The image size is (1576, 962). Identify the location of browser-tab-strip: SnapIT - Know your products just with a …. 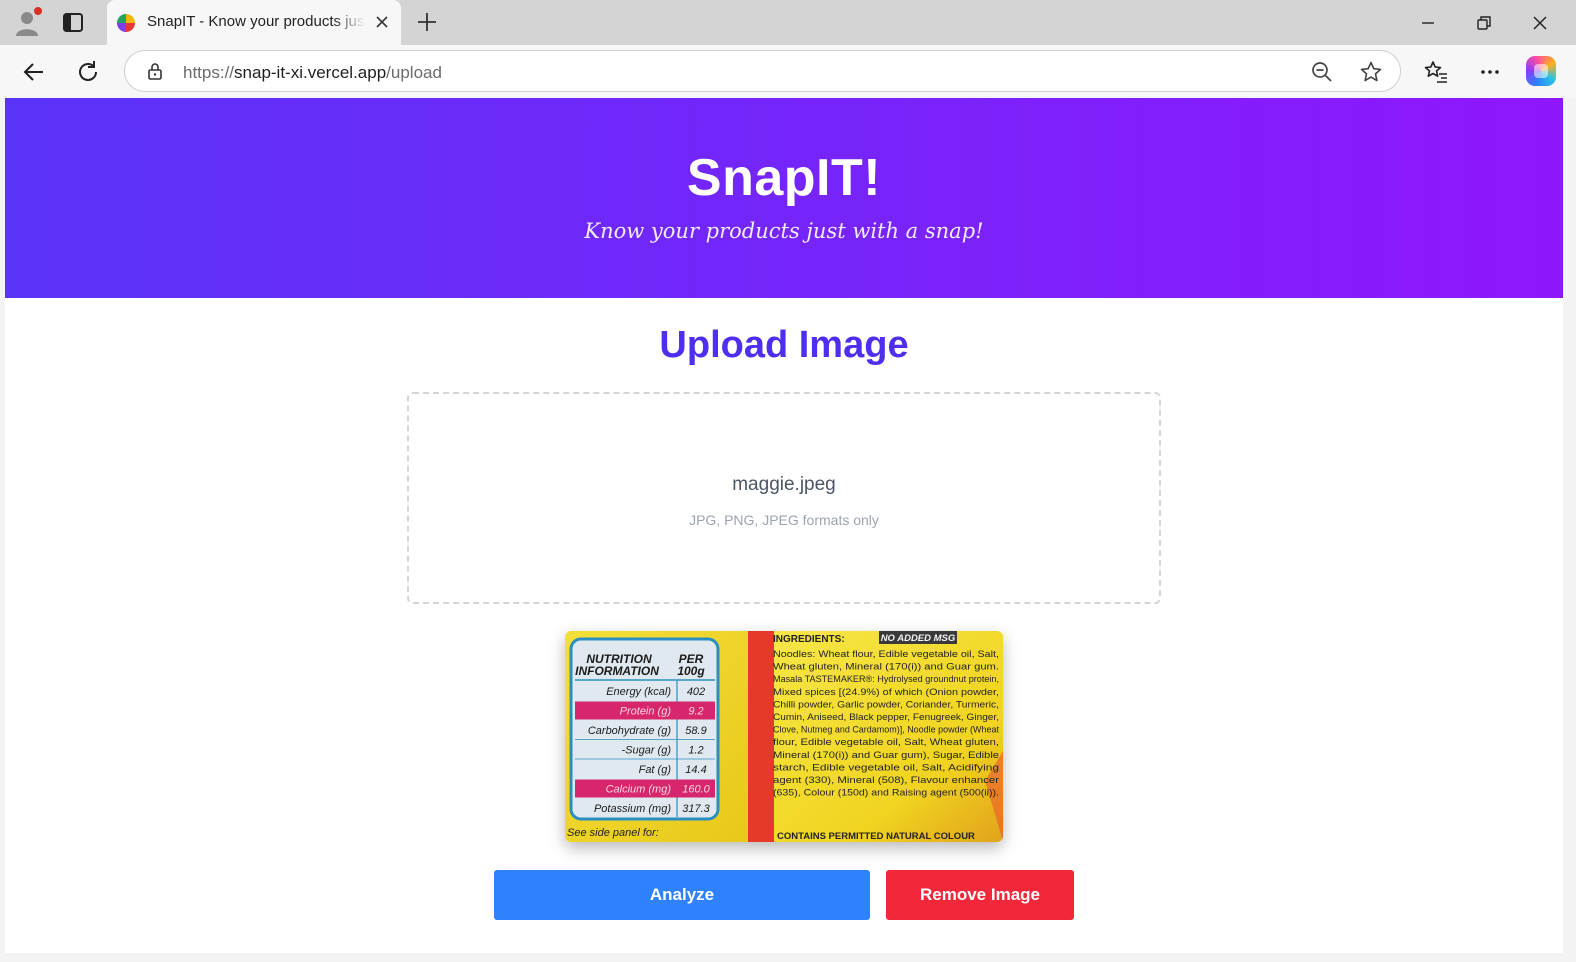
(788, 22).